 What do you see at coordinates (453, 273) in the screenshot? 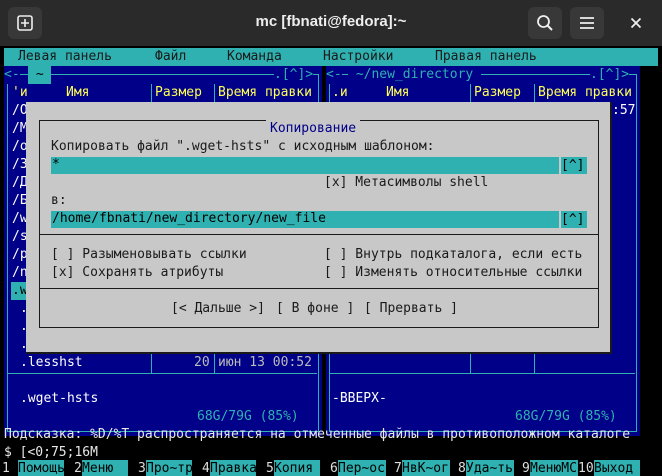
I see `stable-symlinks-checkbox: [ ] Изменять относительные ссылки` at bounding box center [453, 273].